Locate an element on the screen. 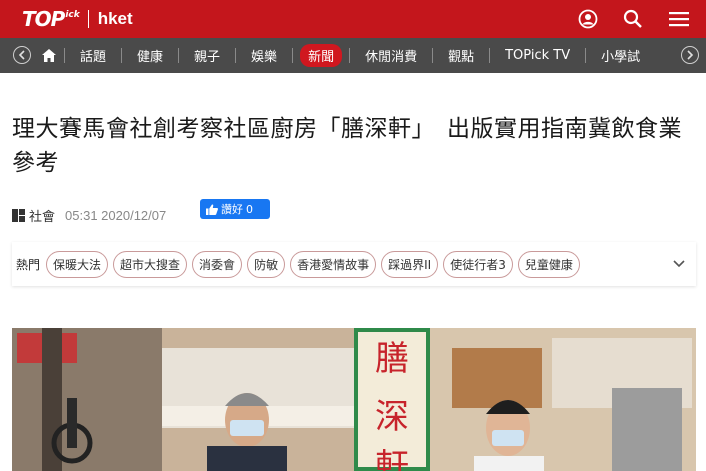 Image resolution: width=706 pixels, height=471 pixels. facebook-like-button: 讚好 0 is located at coordinates (235, 209).